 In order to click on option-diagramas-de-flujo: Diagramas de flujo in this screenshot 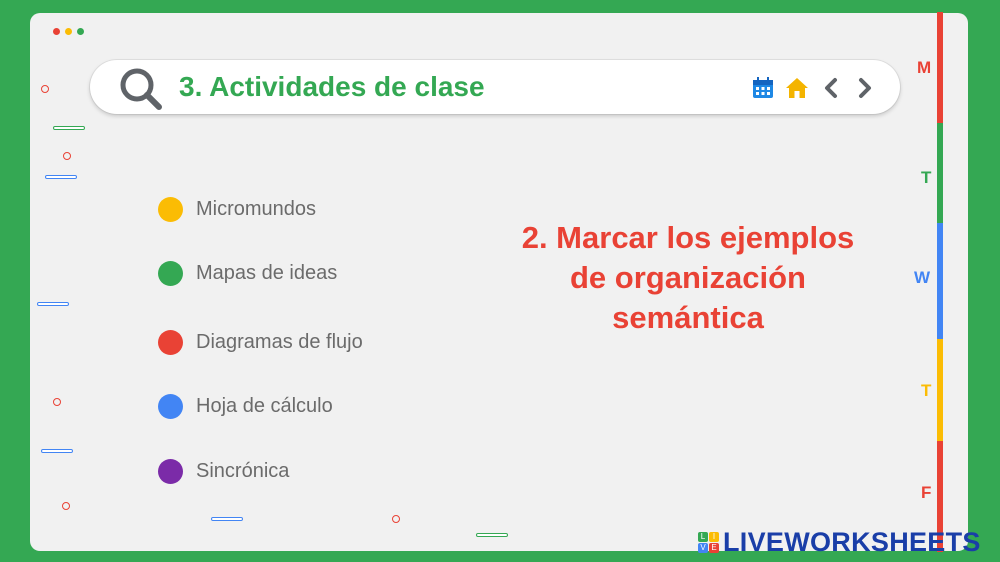, I will do `click(260, 342)`.